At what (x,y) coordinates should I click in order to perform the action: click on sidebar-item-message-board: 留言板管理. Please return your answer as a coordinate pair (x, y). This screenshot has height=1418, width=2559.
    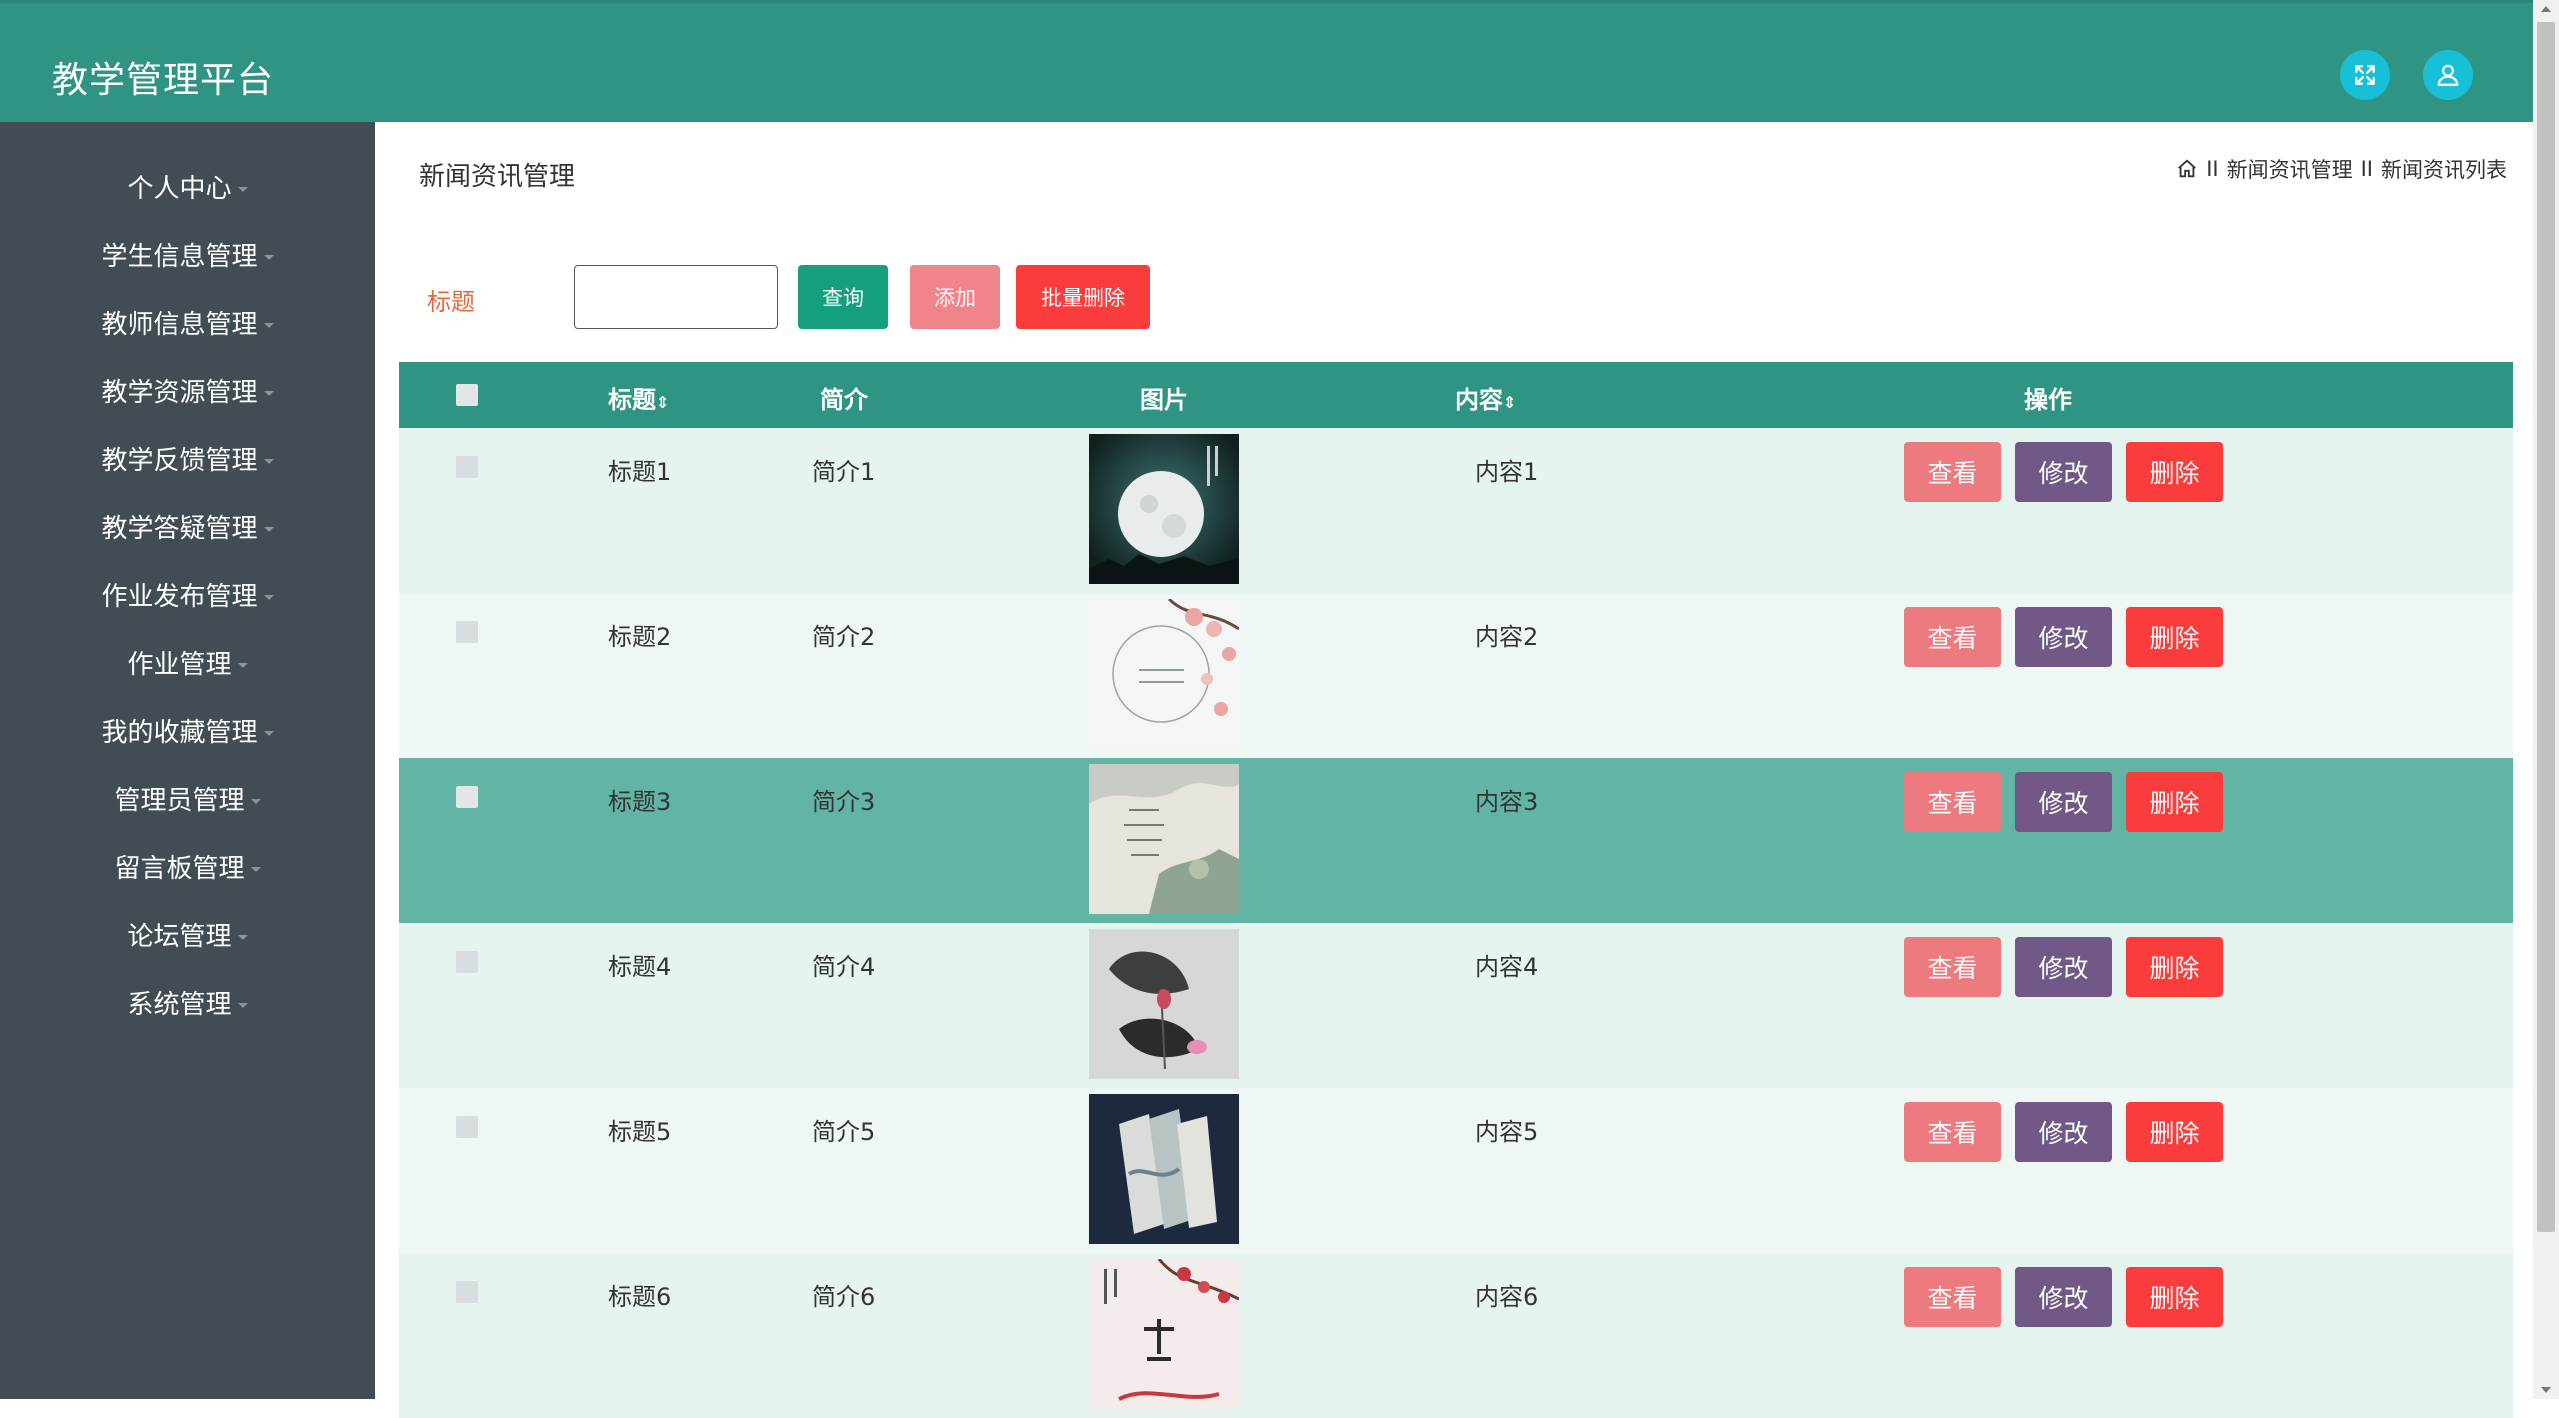
    Looking at the image, I should click on (187, 866).